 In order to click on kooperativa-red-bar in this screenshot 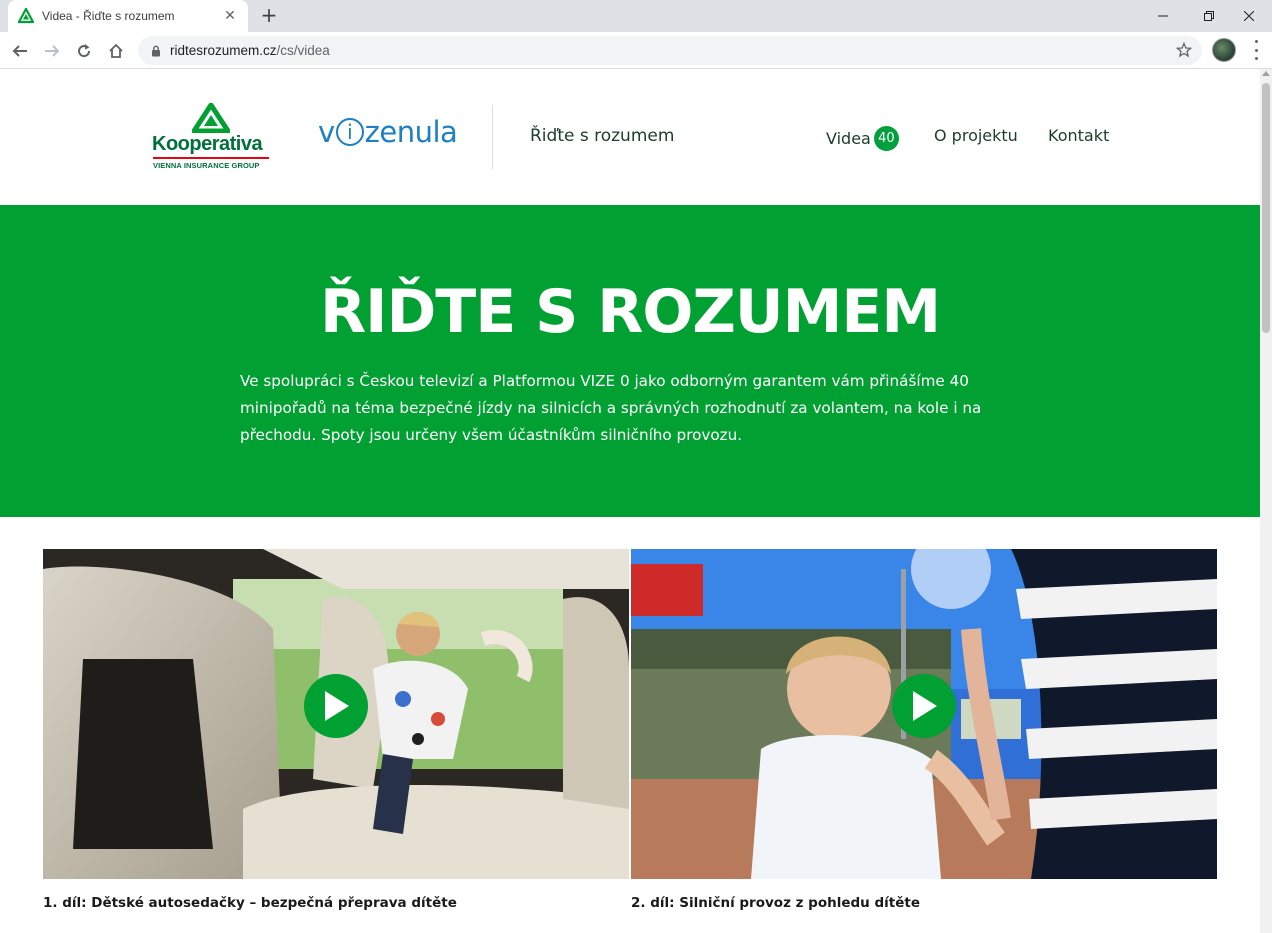, I will do `click(211, 158)`.